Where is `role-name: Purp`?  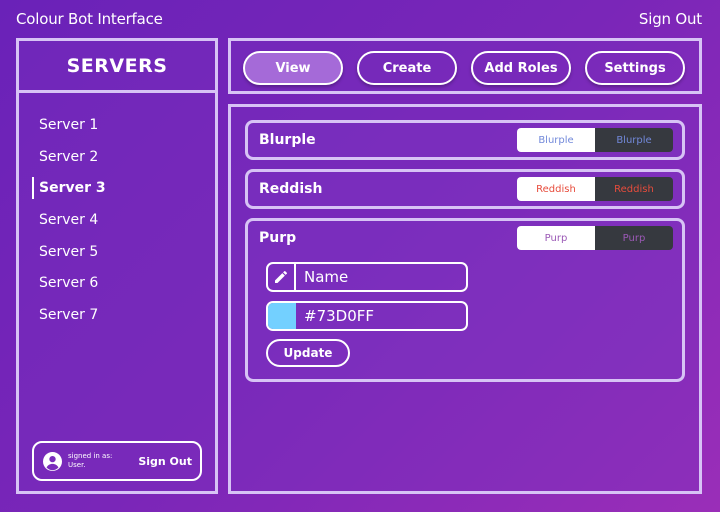
role-name: Purp is located at coordinates (278, 238).